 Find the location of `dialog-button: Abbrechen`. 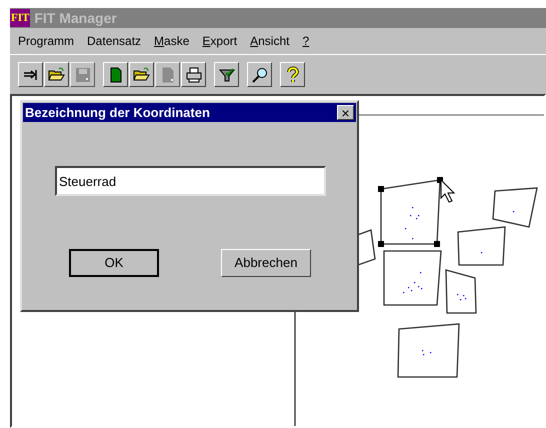

dialog-button: Abbrechen is located at coordinates (266, 263).